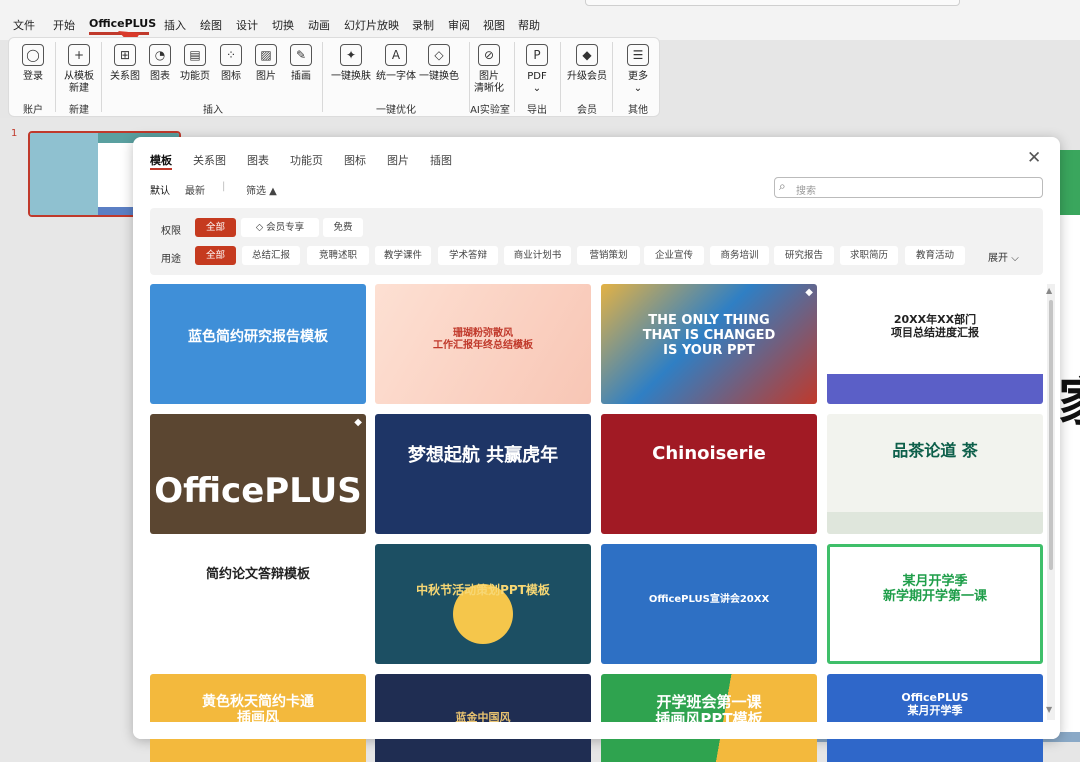 The image size is (1080, 762). What do you see at coordinates (537, 69) in the screenshot?
I see `ribbon-button: P PDF ⌄` at bounding box center [537, 69].